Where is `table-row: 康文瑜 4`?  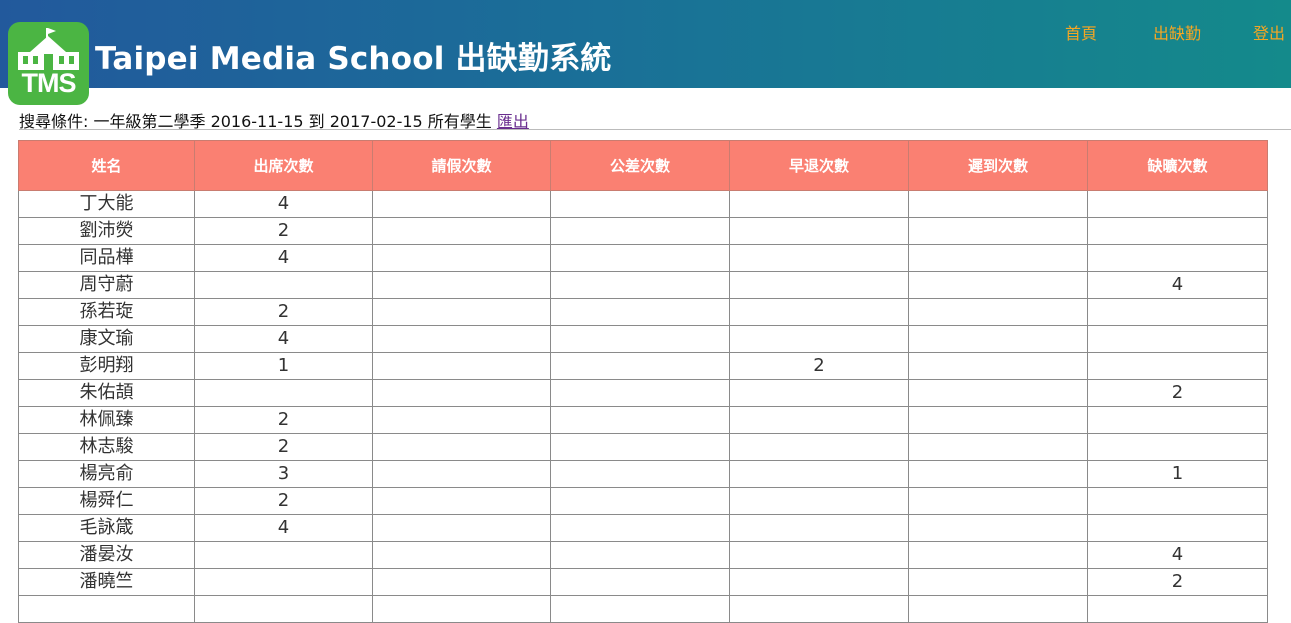 table-row: 康文瑜 4 is located at coordinates (643, 339).